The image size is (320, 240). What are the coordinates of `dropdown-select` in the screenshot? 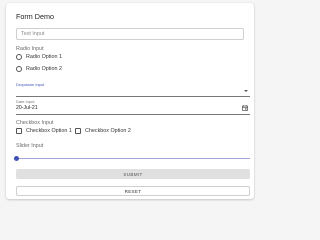 It's located at (133, 92).